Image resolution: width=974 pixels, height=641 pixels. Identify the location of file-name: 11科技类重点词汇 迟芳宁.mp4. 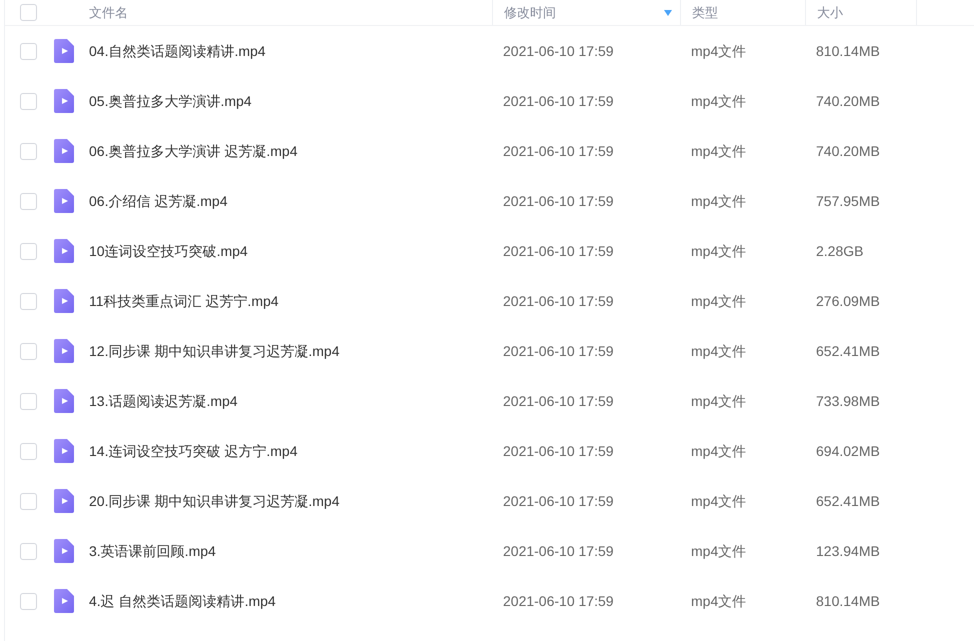
(184, 301).